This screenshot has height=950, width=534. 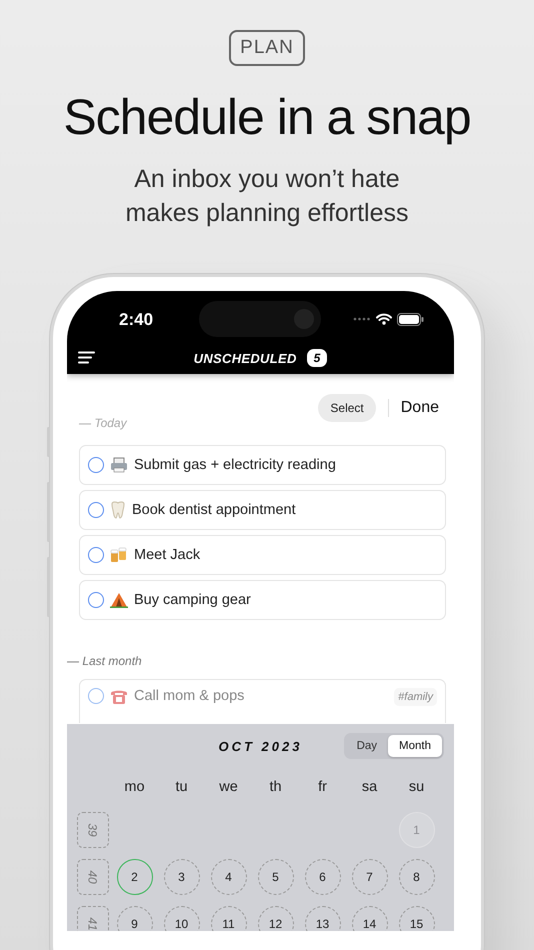 What do you see at coordinates (119, 696) in the screenshot?
I see `telephone-icon` at bounding box center [119, 696].